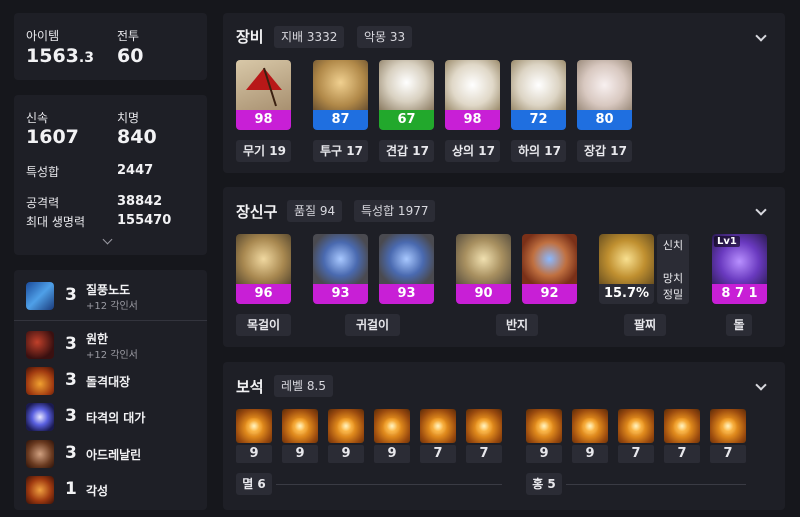 This screenshot has width=800, height=517. What do you see at coordinates (116, 381) in the screenshot?
I see `engraving-row: 3 돌격대장` at bounding box center [116, 381].